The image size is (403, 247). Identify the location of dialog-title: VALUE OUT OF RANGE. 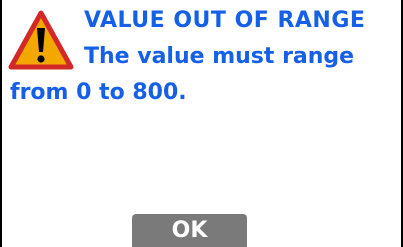
(225, 20).